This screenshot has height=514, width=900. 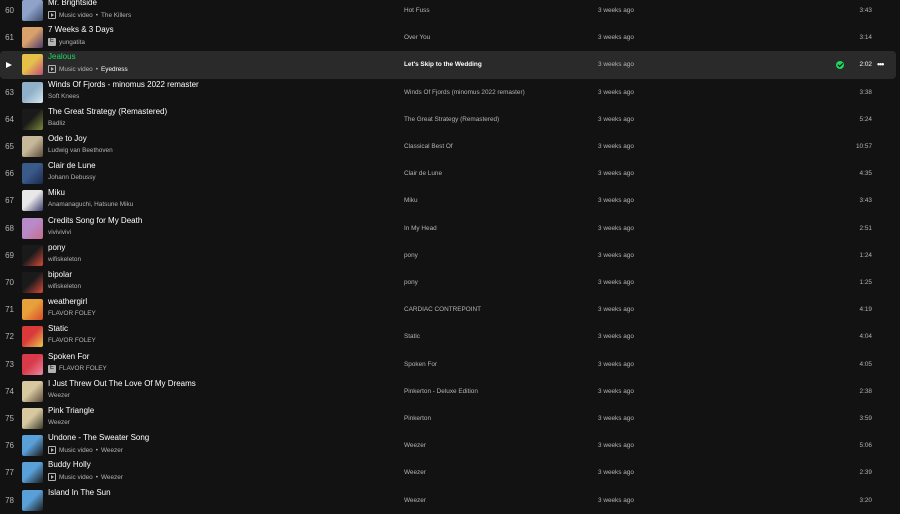 I want to click on track-title: weathergirl, so click(x=67, y=301).